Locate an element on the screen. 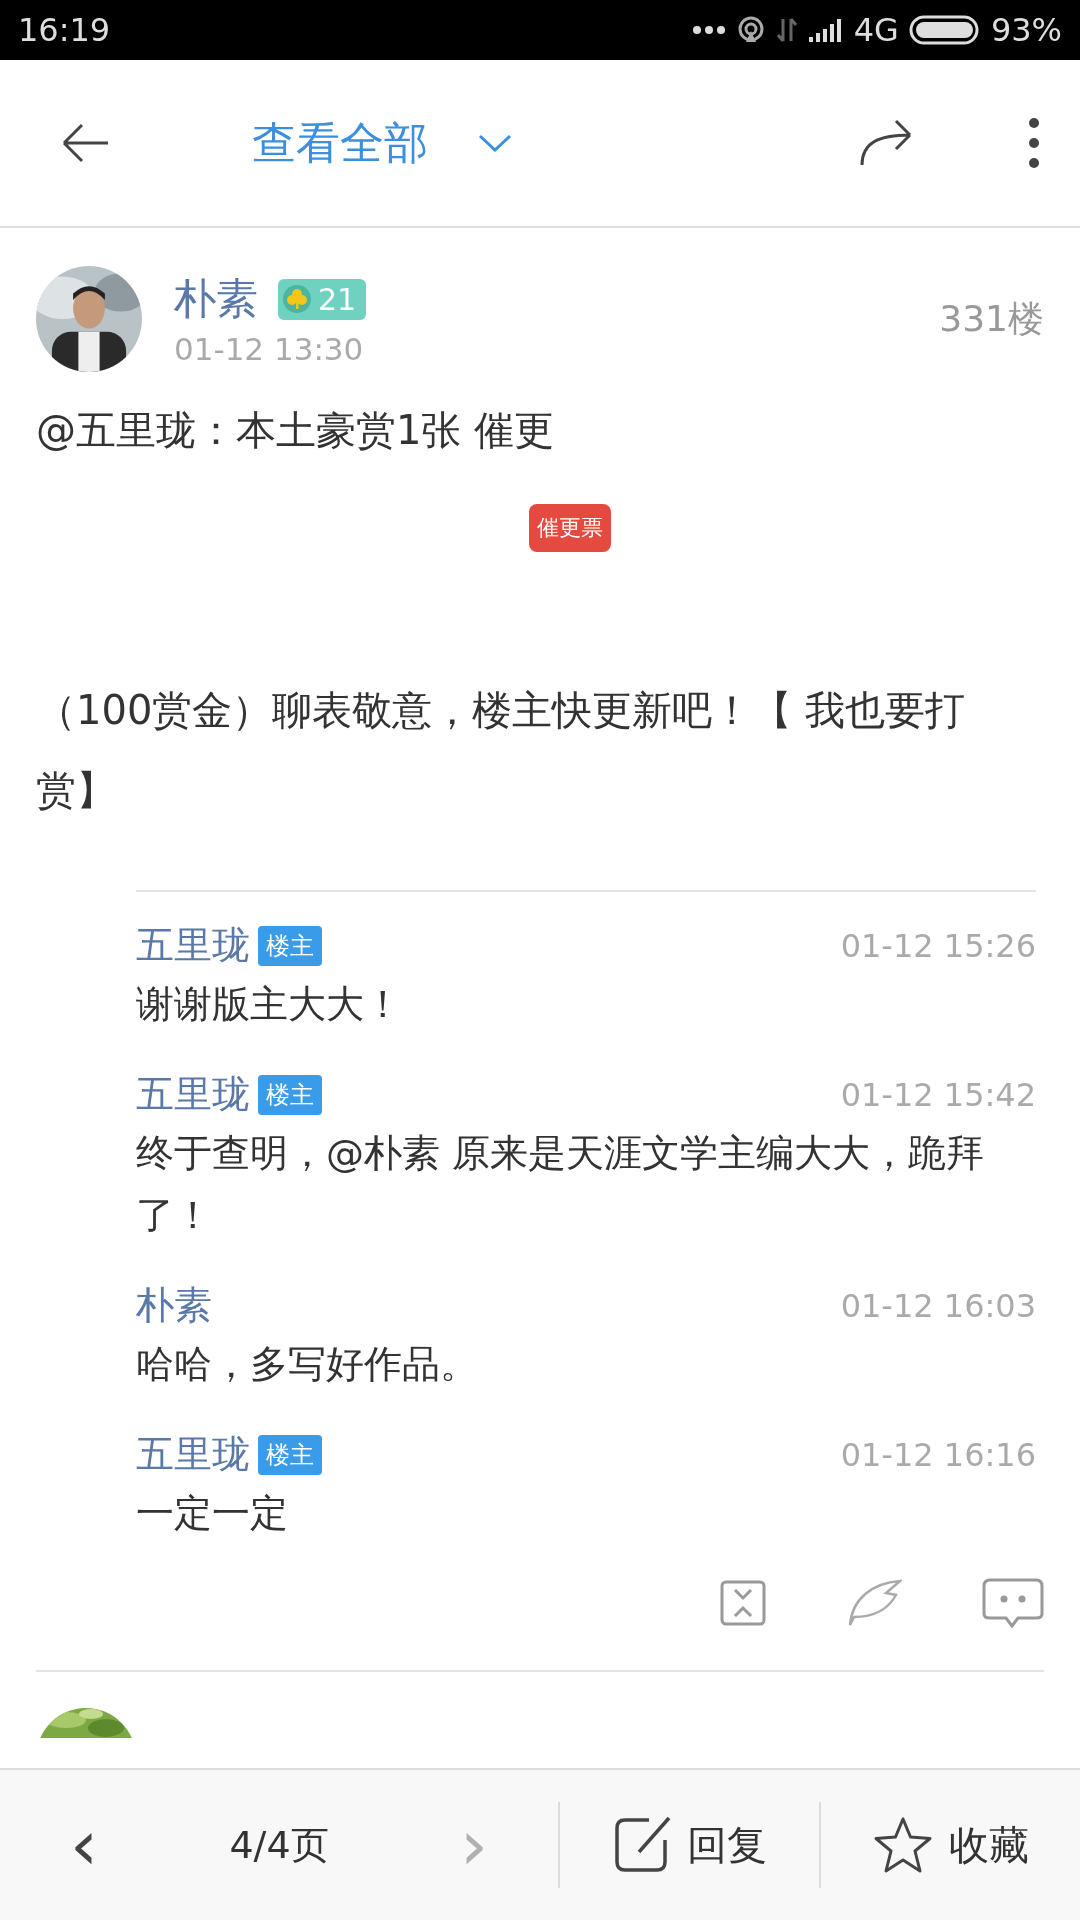 The image size is (1080, 1920). comment-icon is located at coordinates (1013, 1603).